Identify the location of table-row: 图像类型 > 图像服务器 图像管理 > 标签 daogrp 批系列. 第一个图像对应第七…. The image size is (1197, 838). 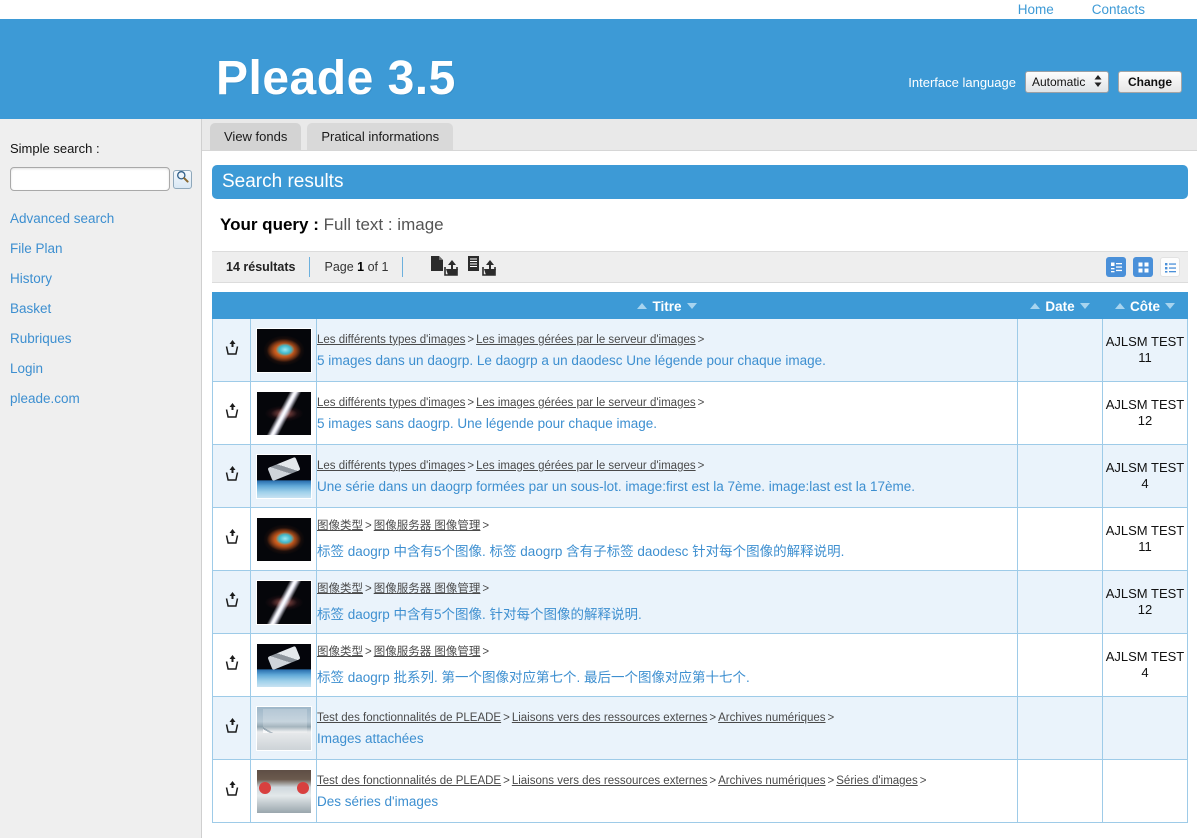
(700, 665).